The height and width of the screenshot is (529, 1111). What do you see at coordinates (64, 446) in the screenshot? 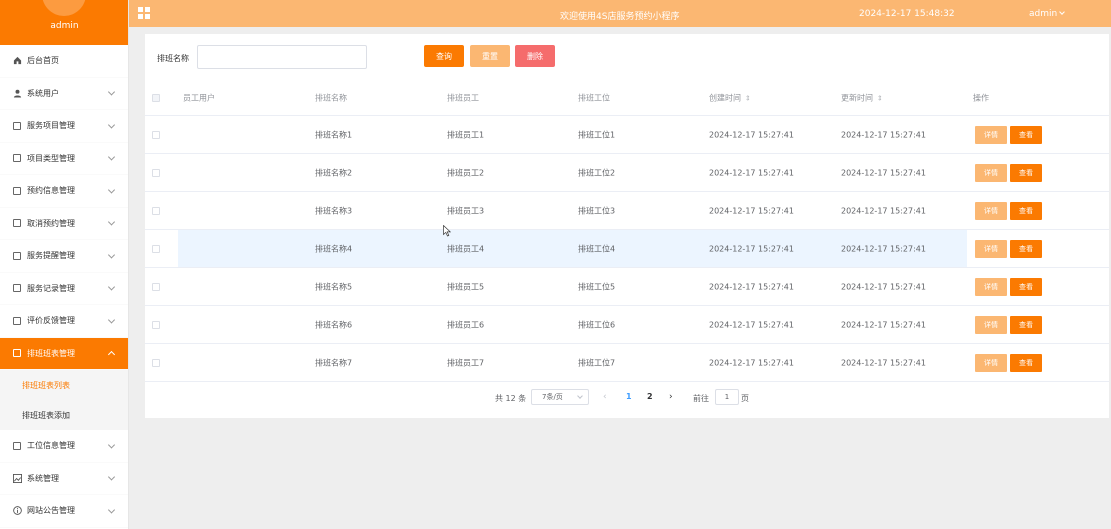
I see `sidebar-item-workstations: 工位信息管理` at bounding box center [64, 446].